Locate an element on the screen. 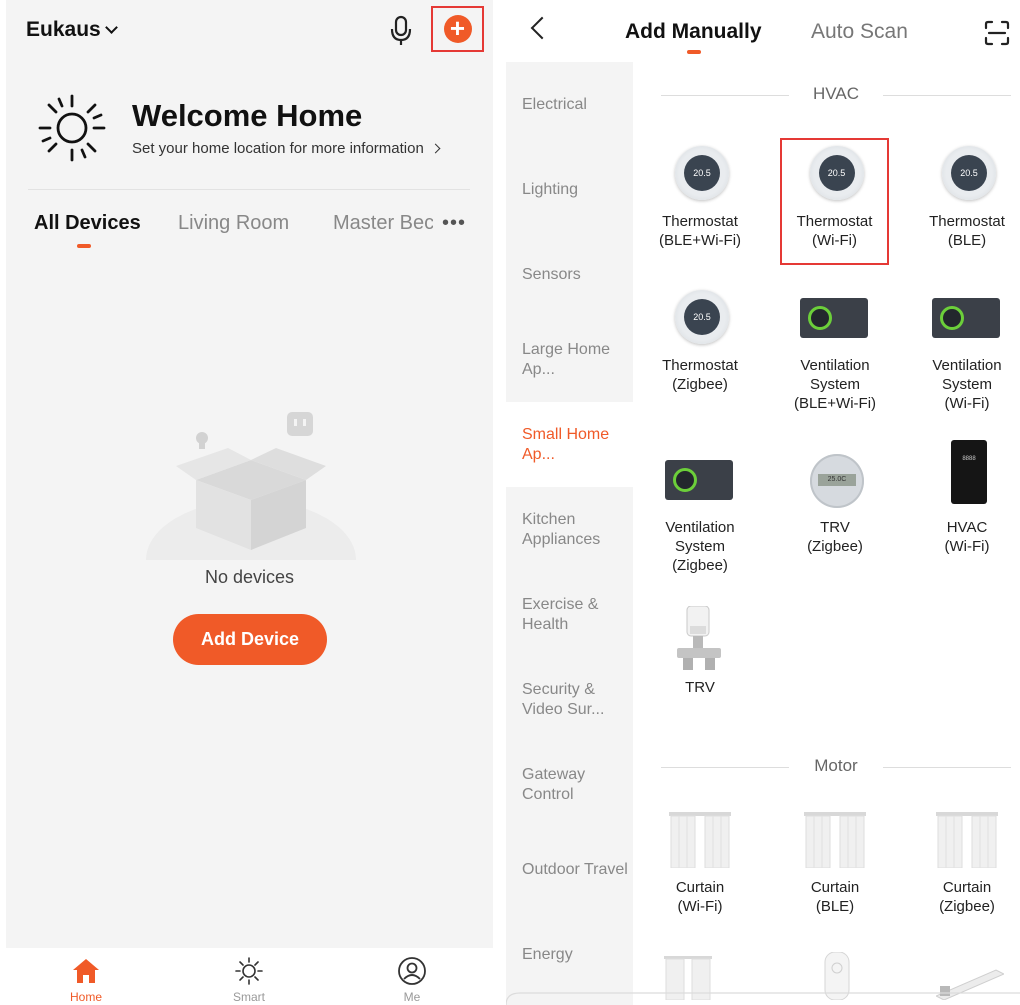  device-curtain-wifi: Curtain (Wi-Fi) is located at coordinates (700, 862).